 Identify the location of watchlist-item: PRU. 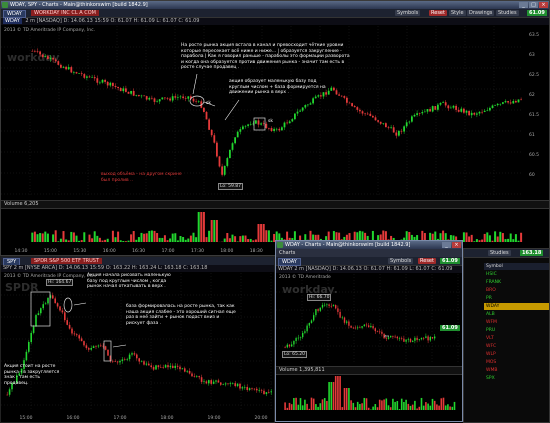
(516, 330).